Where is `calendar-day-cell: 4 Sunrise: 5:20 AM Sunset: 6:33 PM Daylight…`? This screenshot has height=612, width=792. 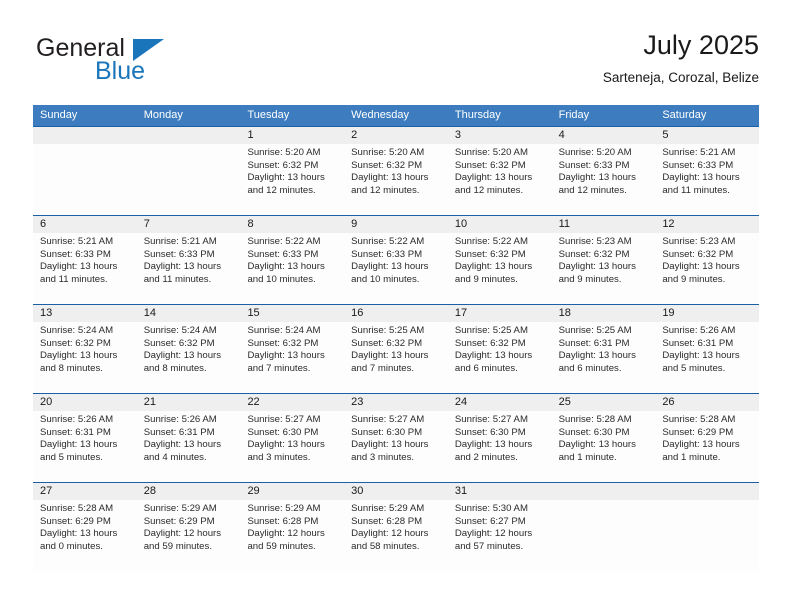
calendar-day-cell: 4 Sunrise: 5:20 AM Sunset: 6:33 PM Daylight… is located at coordinates (603, 171).